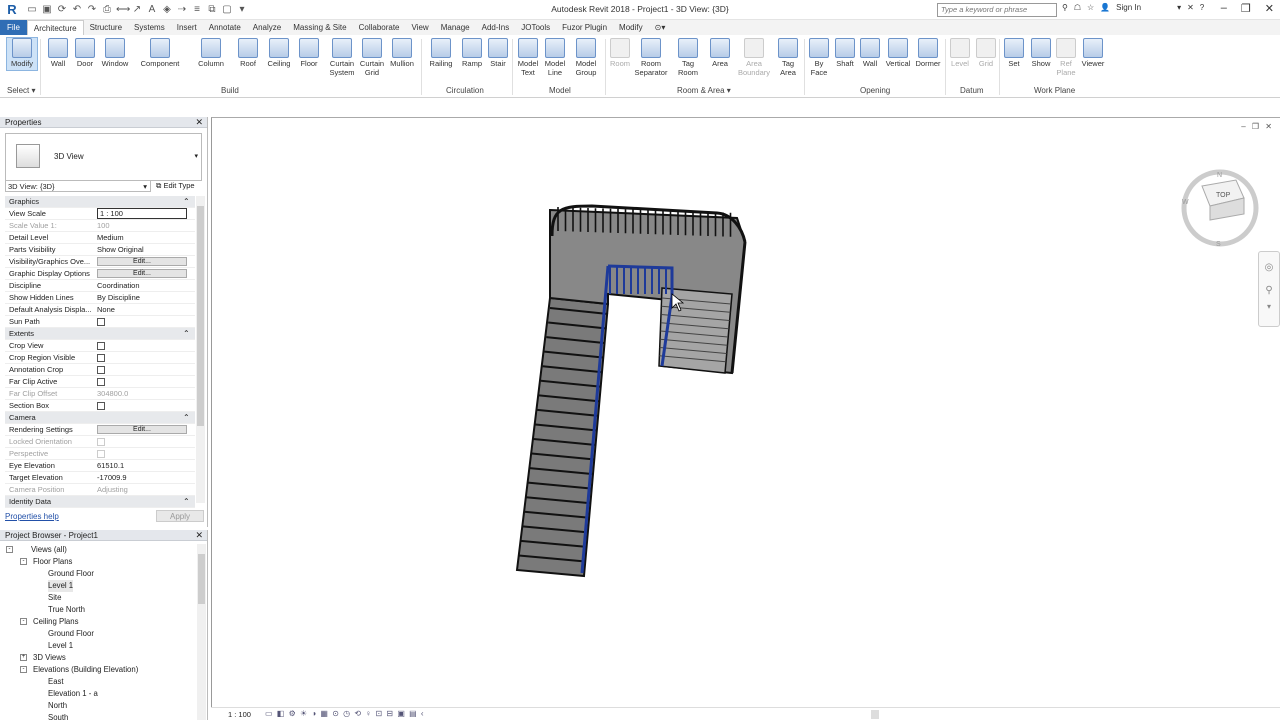  What do you see at coordinates (123, 10) in the screenshot?
I see `measure-icon: ⟷` at bounding box center [123, 10].